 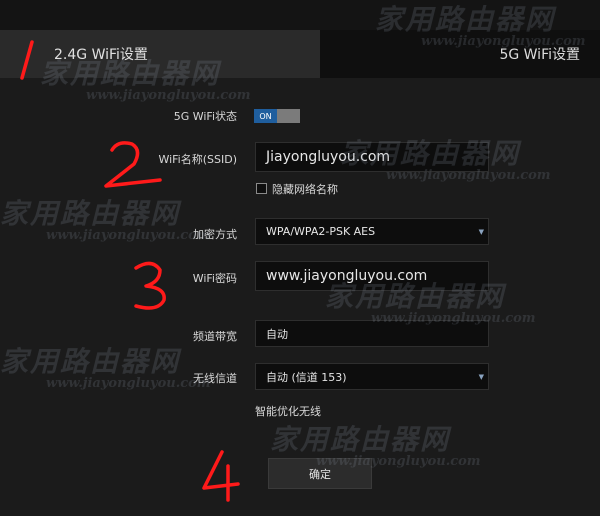 What do you see at coordinates (214, 278) in the screenshot?
I see `password-label: WiFi密码` at bounding box center [214, 278].